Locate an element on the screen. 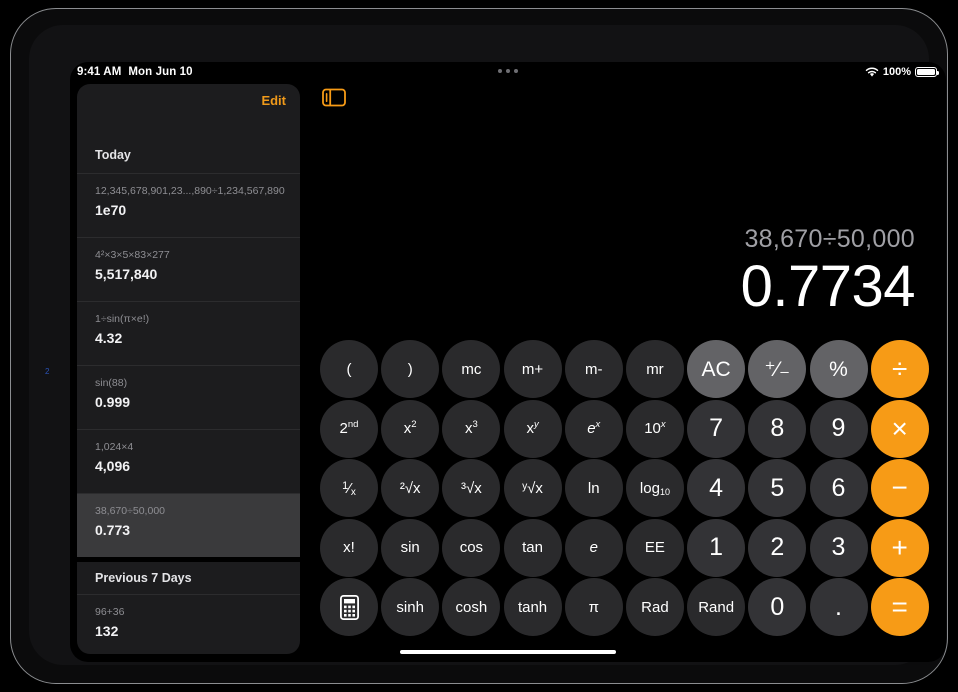 The width and height of the screenshot is (958, 692). digit-9-key: 9 is located at coordinates (838, 428).